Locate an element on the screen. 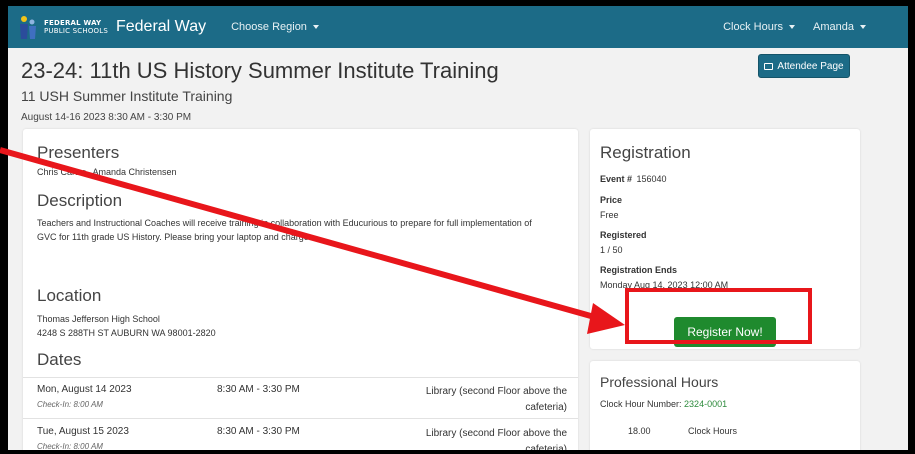 This screenshot has height=454, width=915. logo-line-2: PUBLIC SCHOOLS is located at coordinates (76, 31).